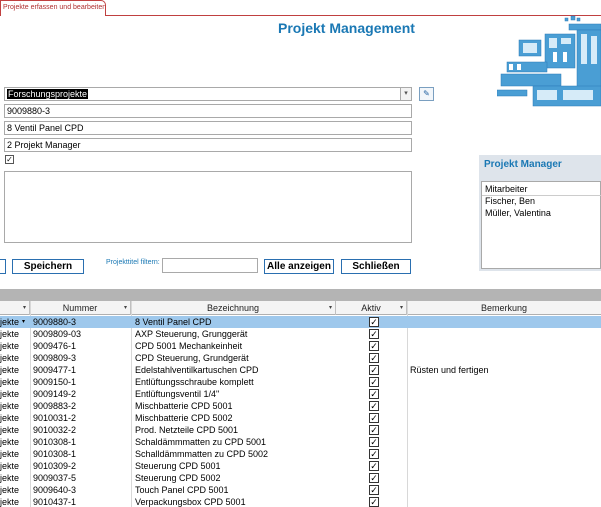 The image size is (601, 507). I want to click on project-number-field: 9009880-3, so click(208, 111).